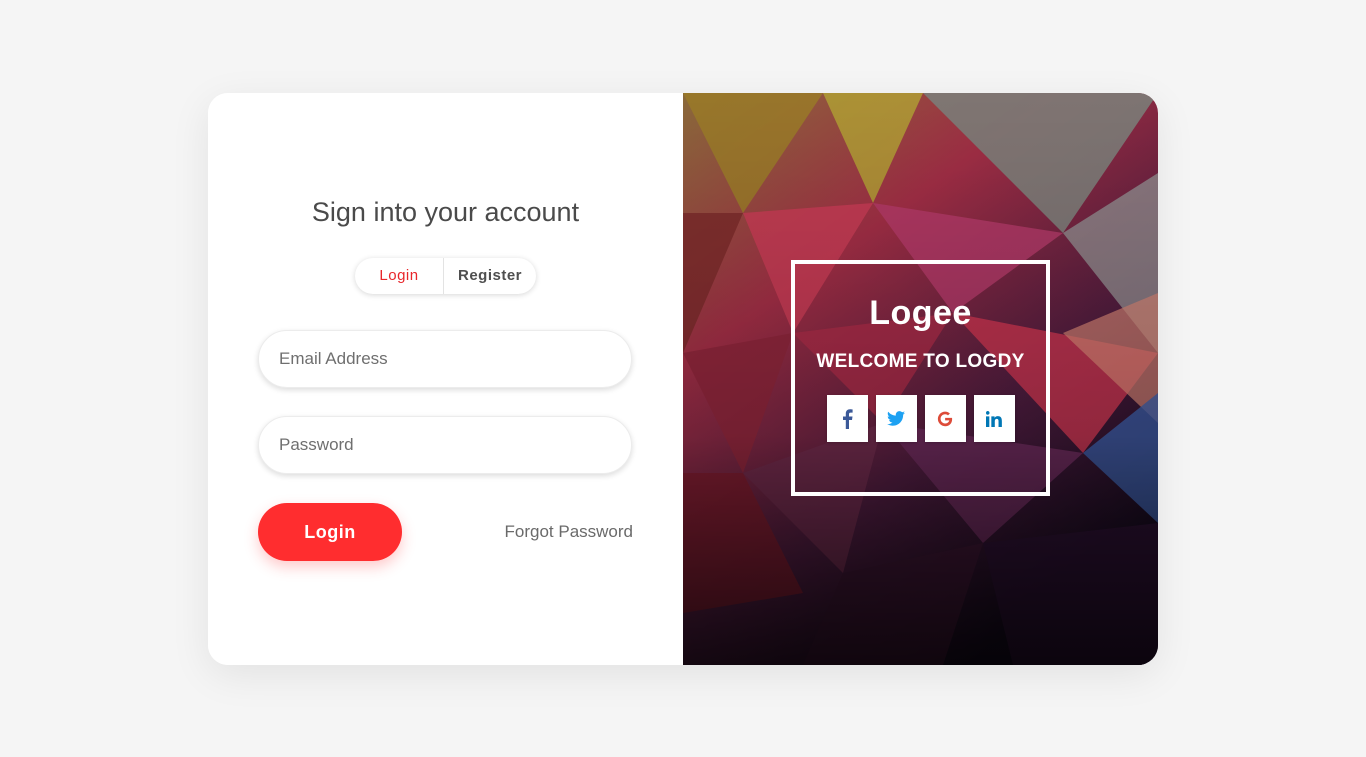 This screenshot has height=757, width=1366. What do you see at coordinates (994, 418) in the screenshot?
I see `linkedin-icon` at bounding box center [994, 418].